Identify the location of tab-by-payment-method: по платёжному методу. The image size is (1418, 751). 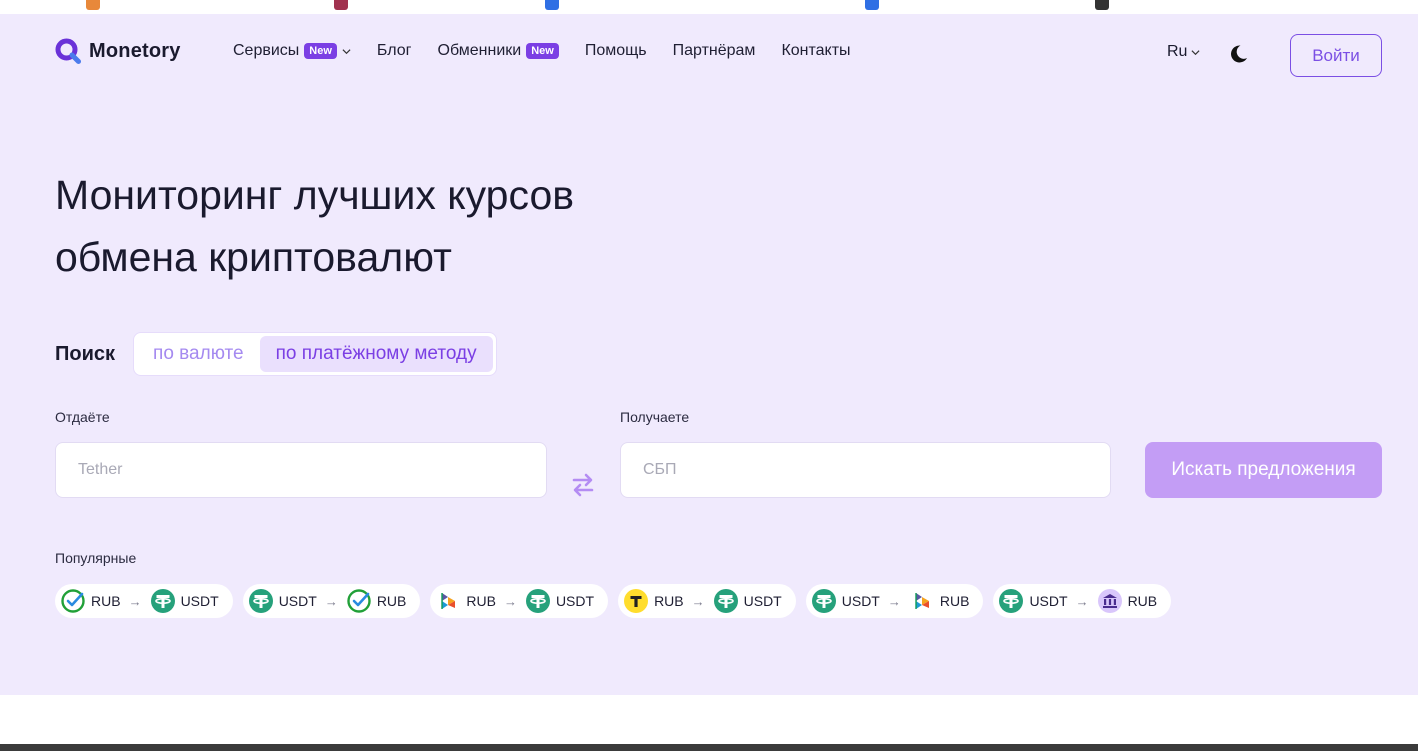
(376, 354).